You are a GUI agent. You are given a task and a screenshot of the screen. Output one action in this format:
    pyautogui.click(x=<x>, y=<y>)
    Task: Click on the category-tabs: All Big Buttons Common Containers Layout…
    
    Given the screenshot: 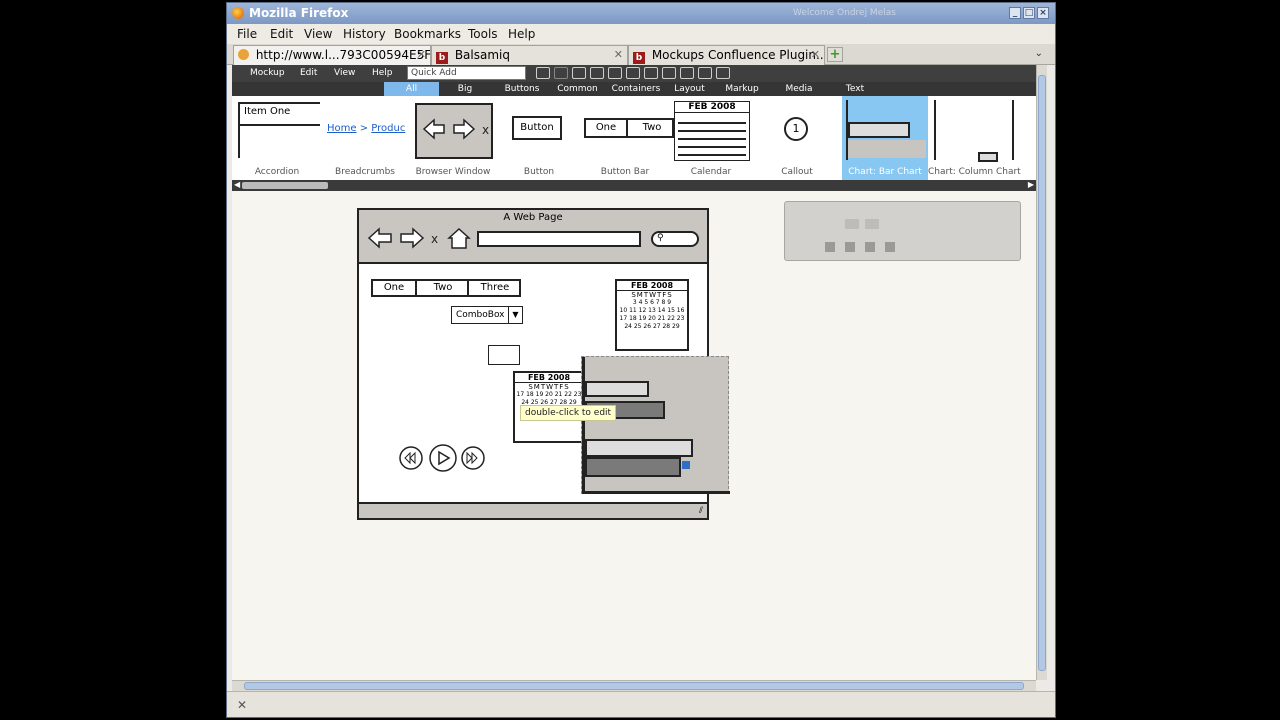 What is the action you would take?
    pyautogui.click(x=634, y=89)
    